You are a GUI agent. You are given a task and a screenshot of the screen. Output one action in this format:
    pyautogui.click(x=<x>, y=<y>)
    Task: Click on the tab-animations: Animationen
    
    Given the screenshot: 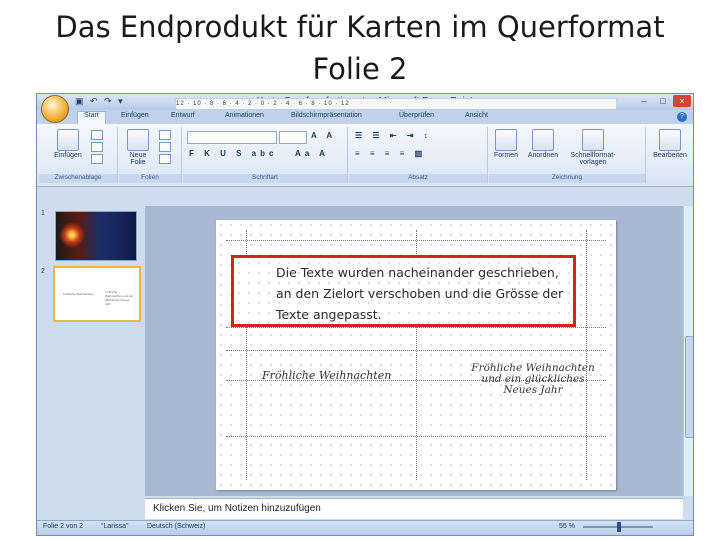 What is the action you would take?
    pyautogui.click(x=244, y=115)
    